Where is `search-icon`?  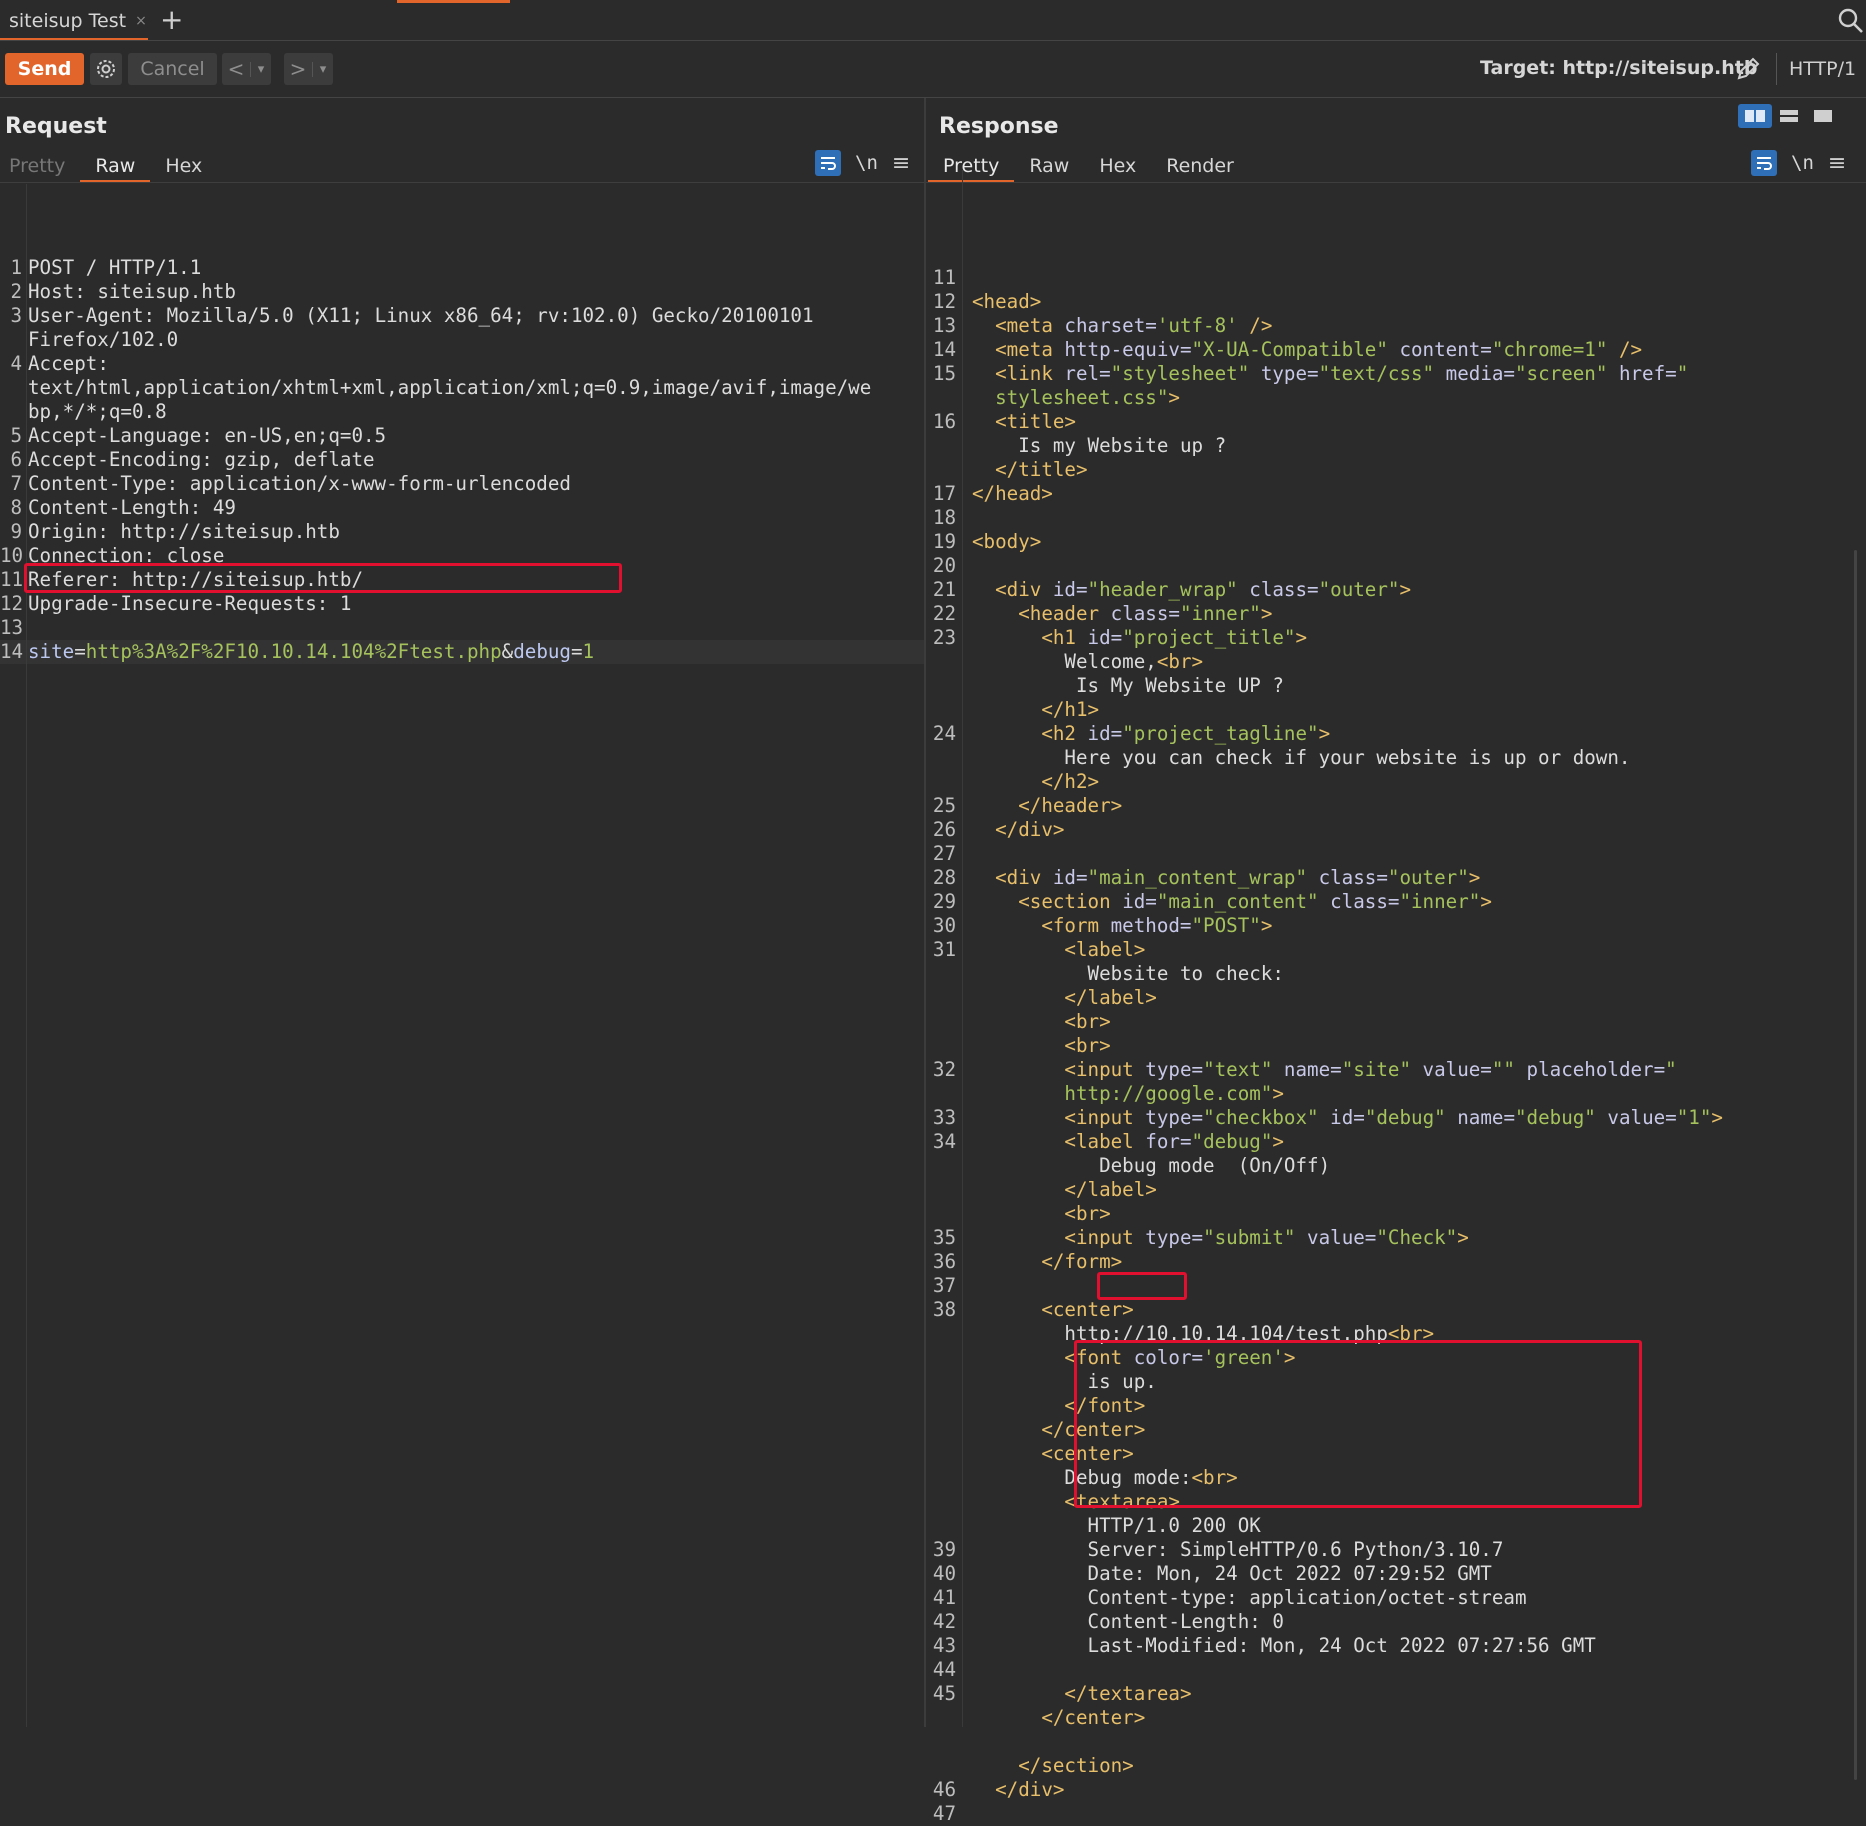
search-icon is located at coordinates (1851, 21).